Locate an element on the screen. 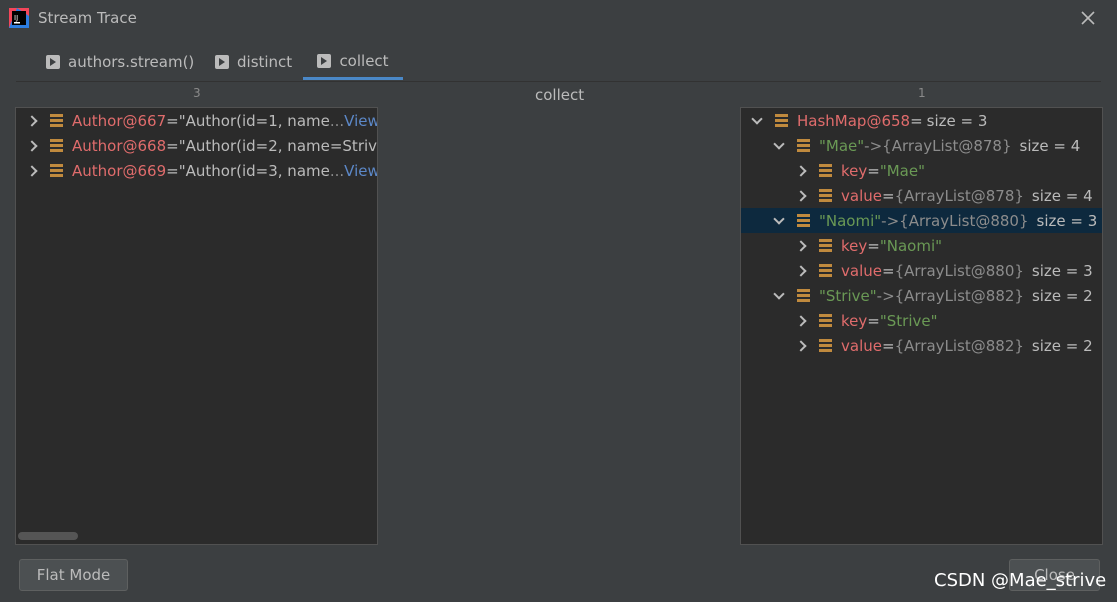  tree-row-value: value = {ArrayList@878} size = 4 is located at coordinates (943, 195).